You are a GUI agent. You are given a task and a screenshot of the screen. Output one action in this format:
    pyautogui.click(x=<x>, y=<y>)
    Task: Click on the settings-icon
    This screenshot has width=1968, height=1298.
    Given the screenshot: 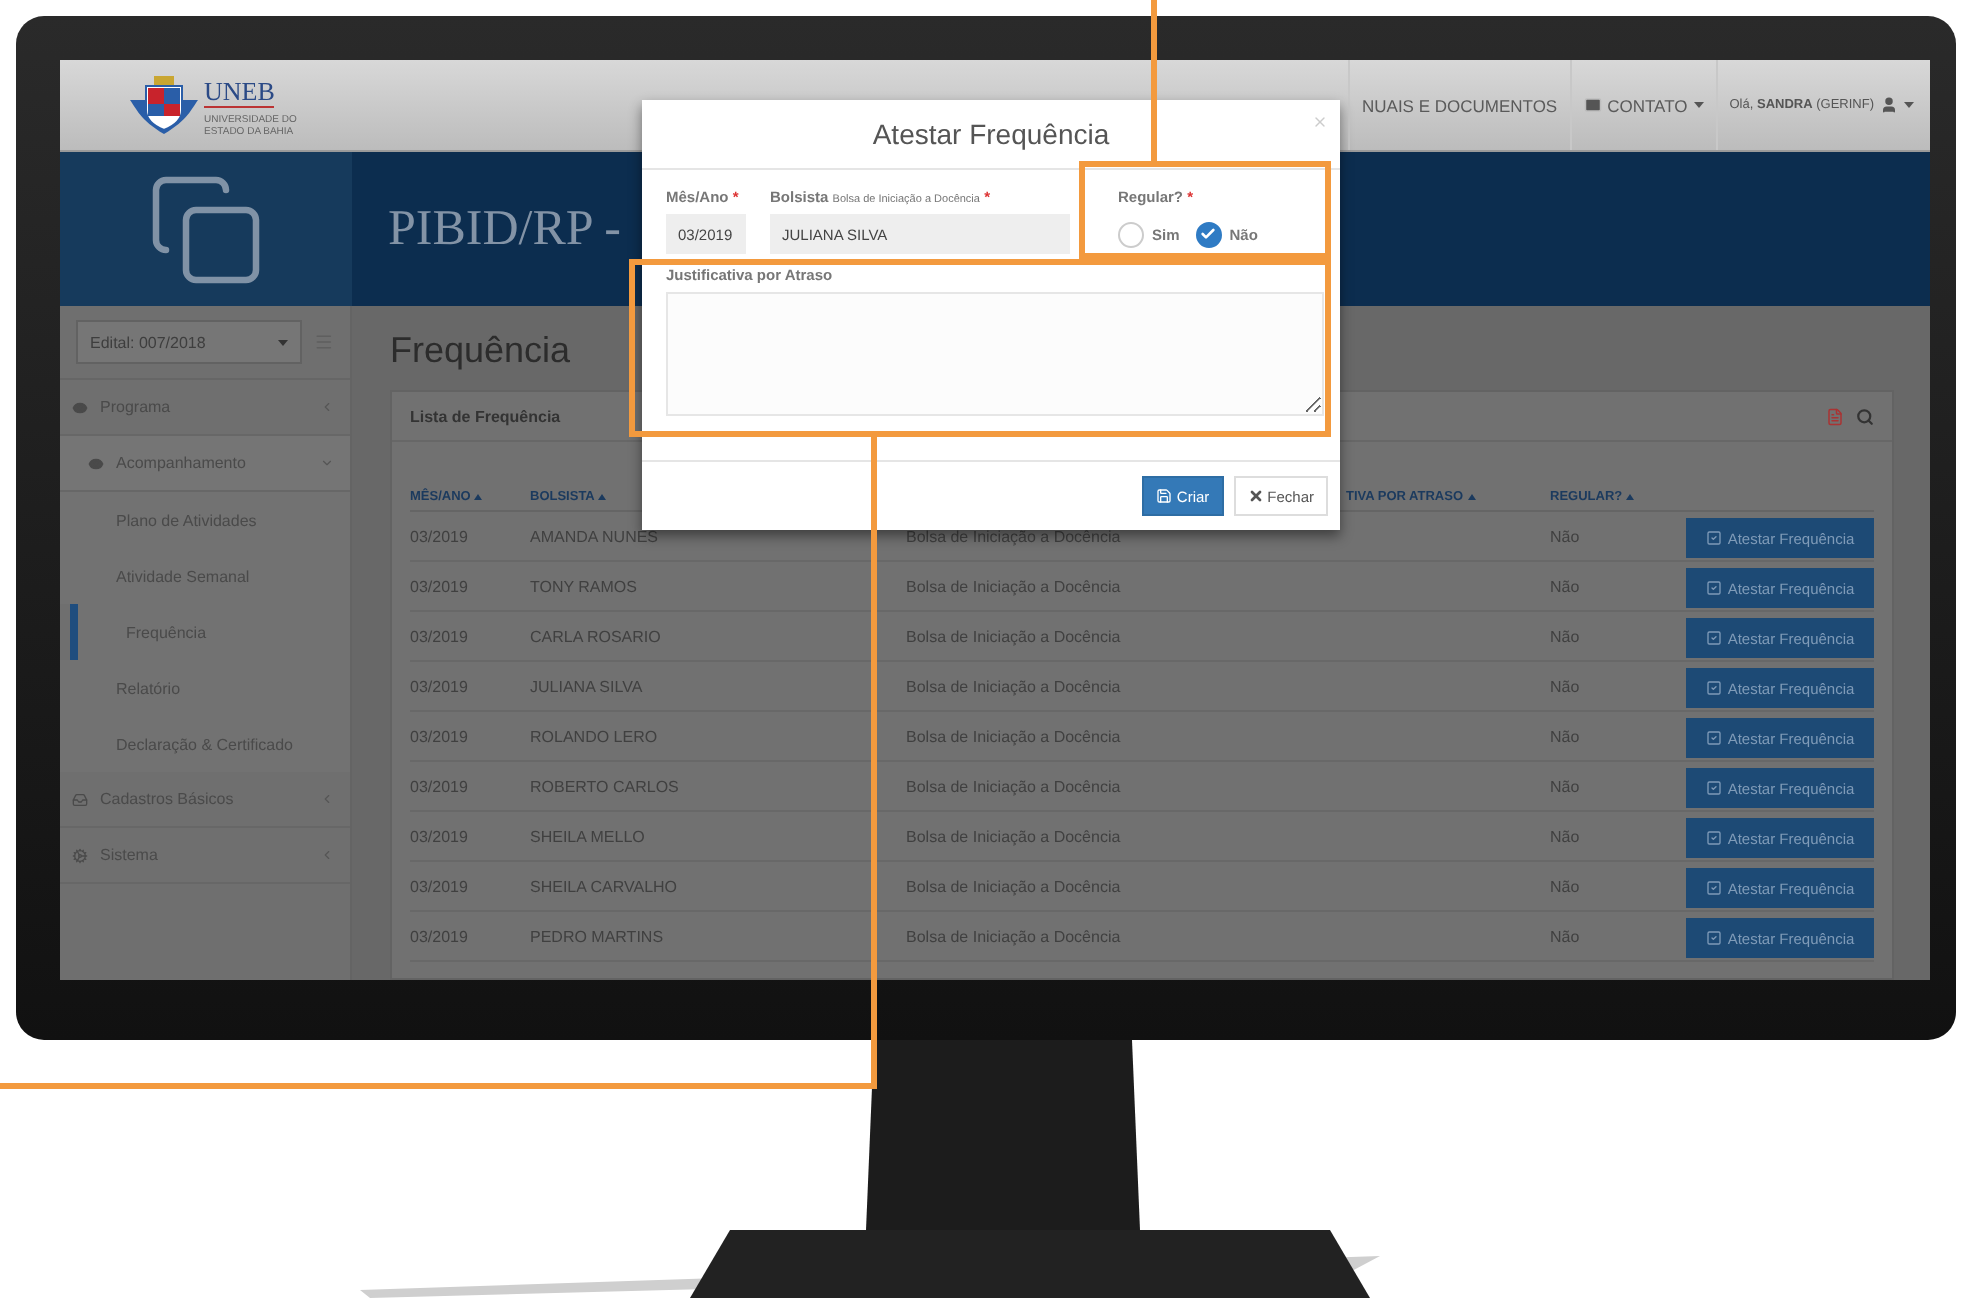 What is the action you would take?
    pyautogui.click(x=80, y=855)
    